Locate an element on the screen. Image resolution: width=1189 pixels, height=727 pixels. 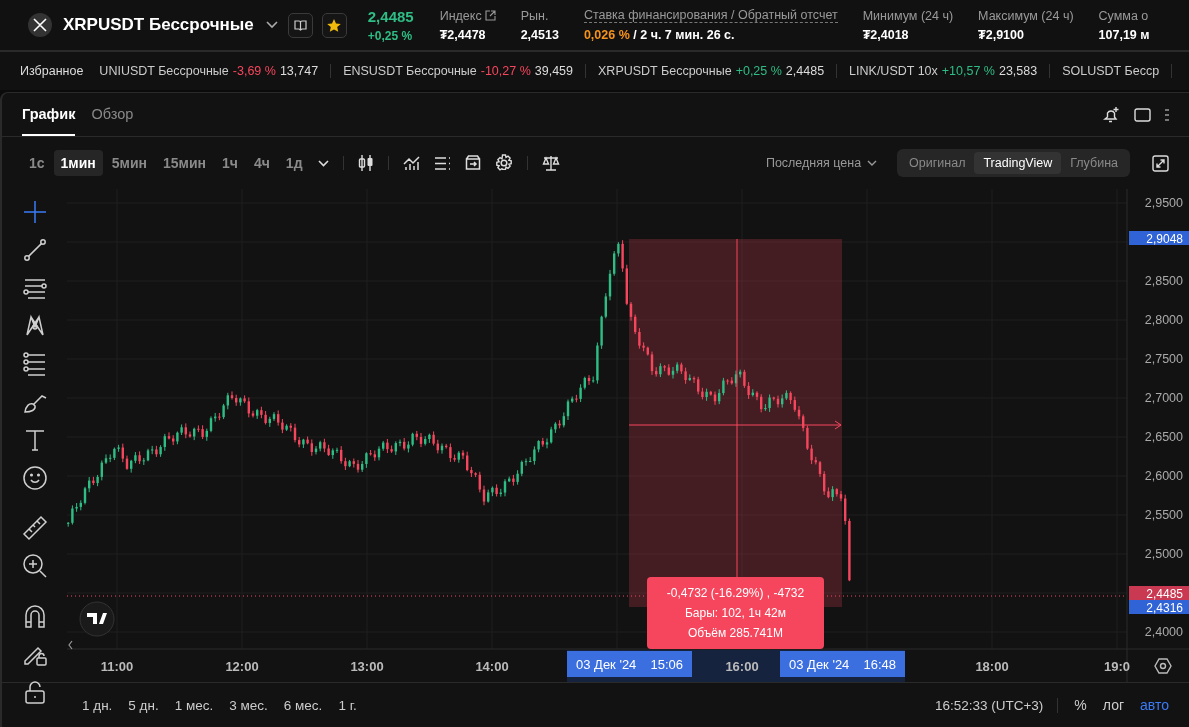
measure-text: Бары: 102, 1ч 42м is located at coordinates (735, 613).